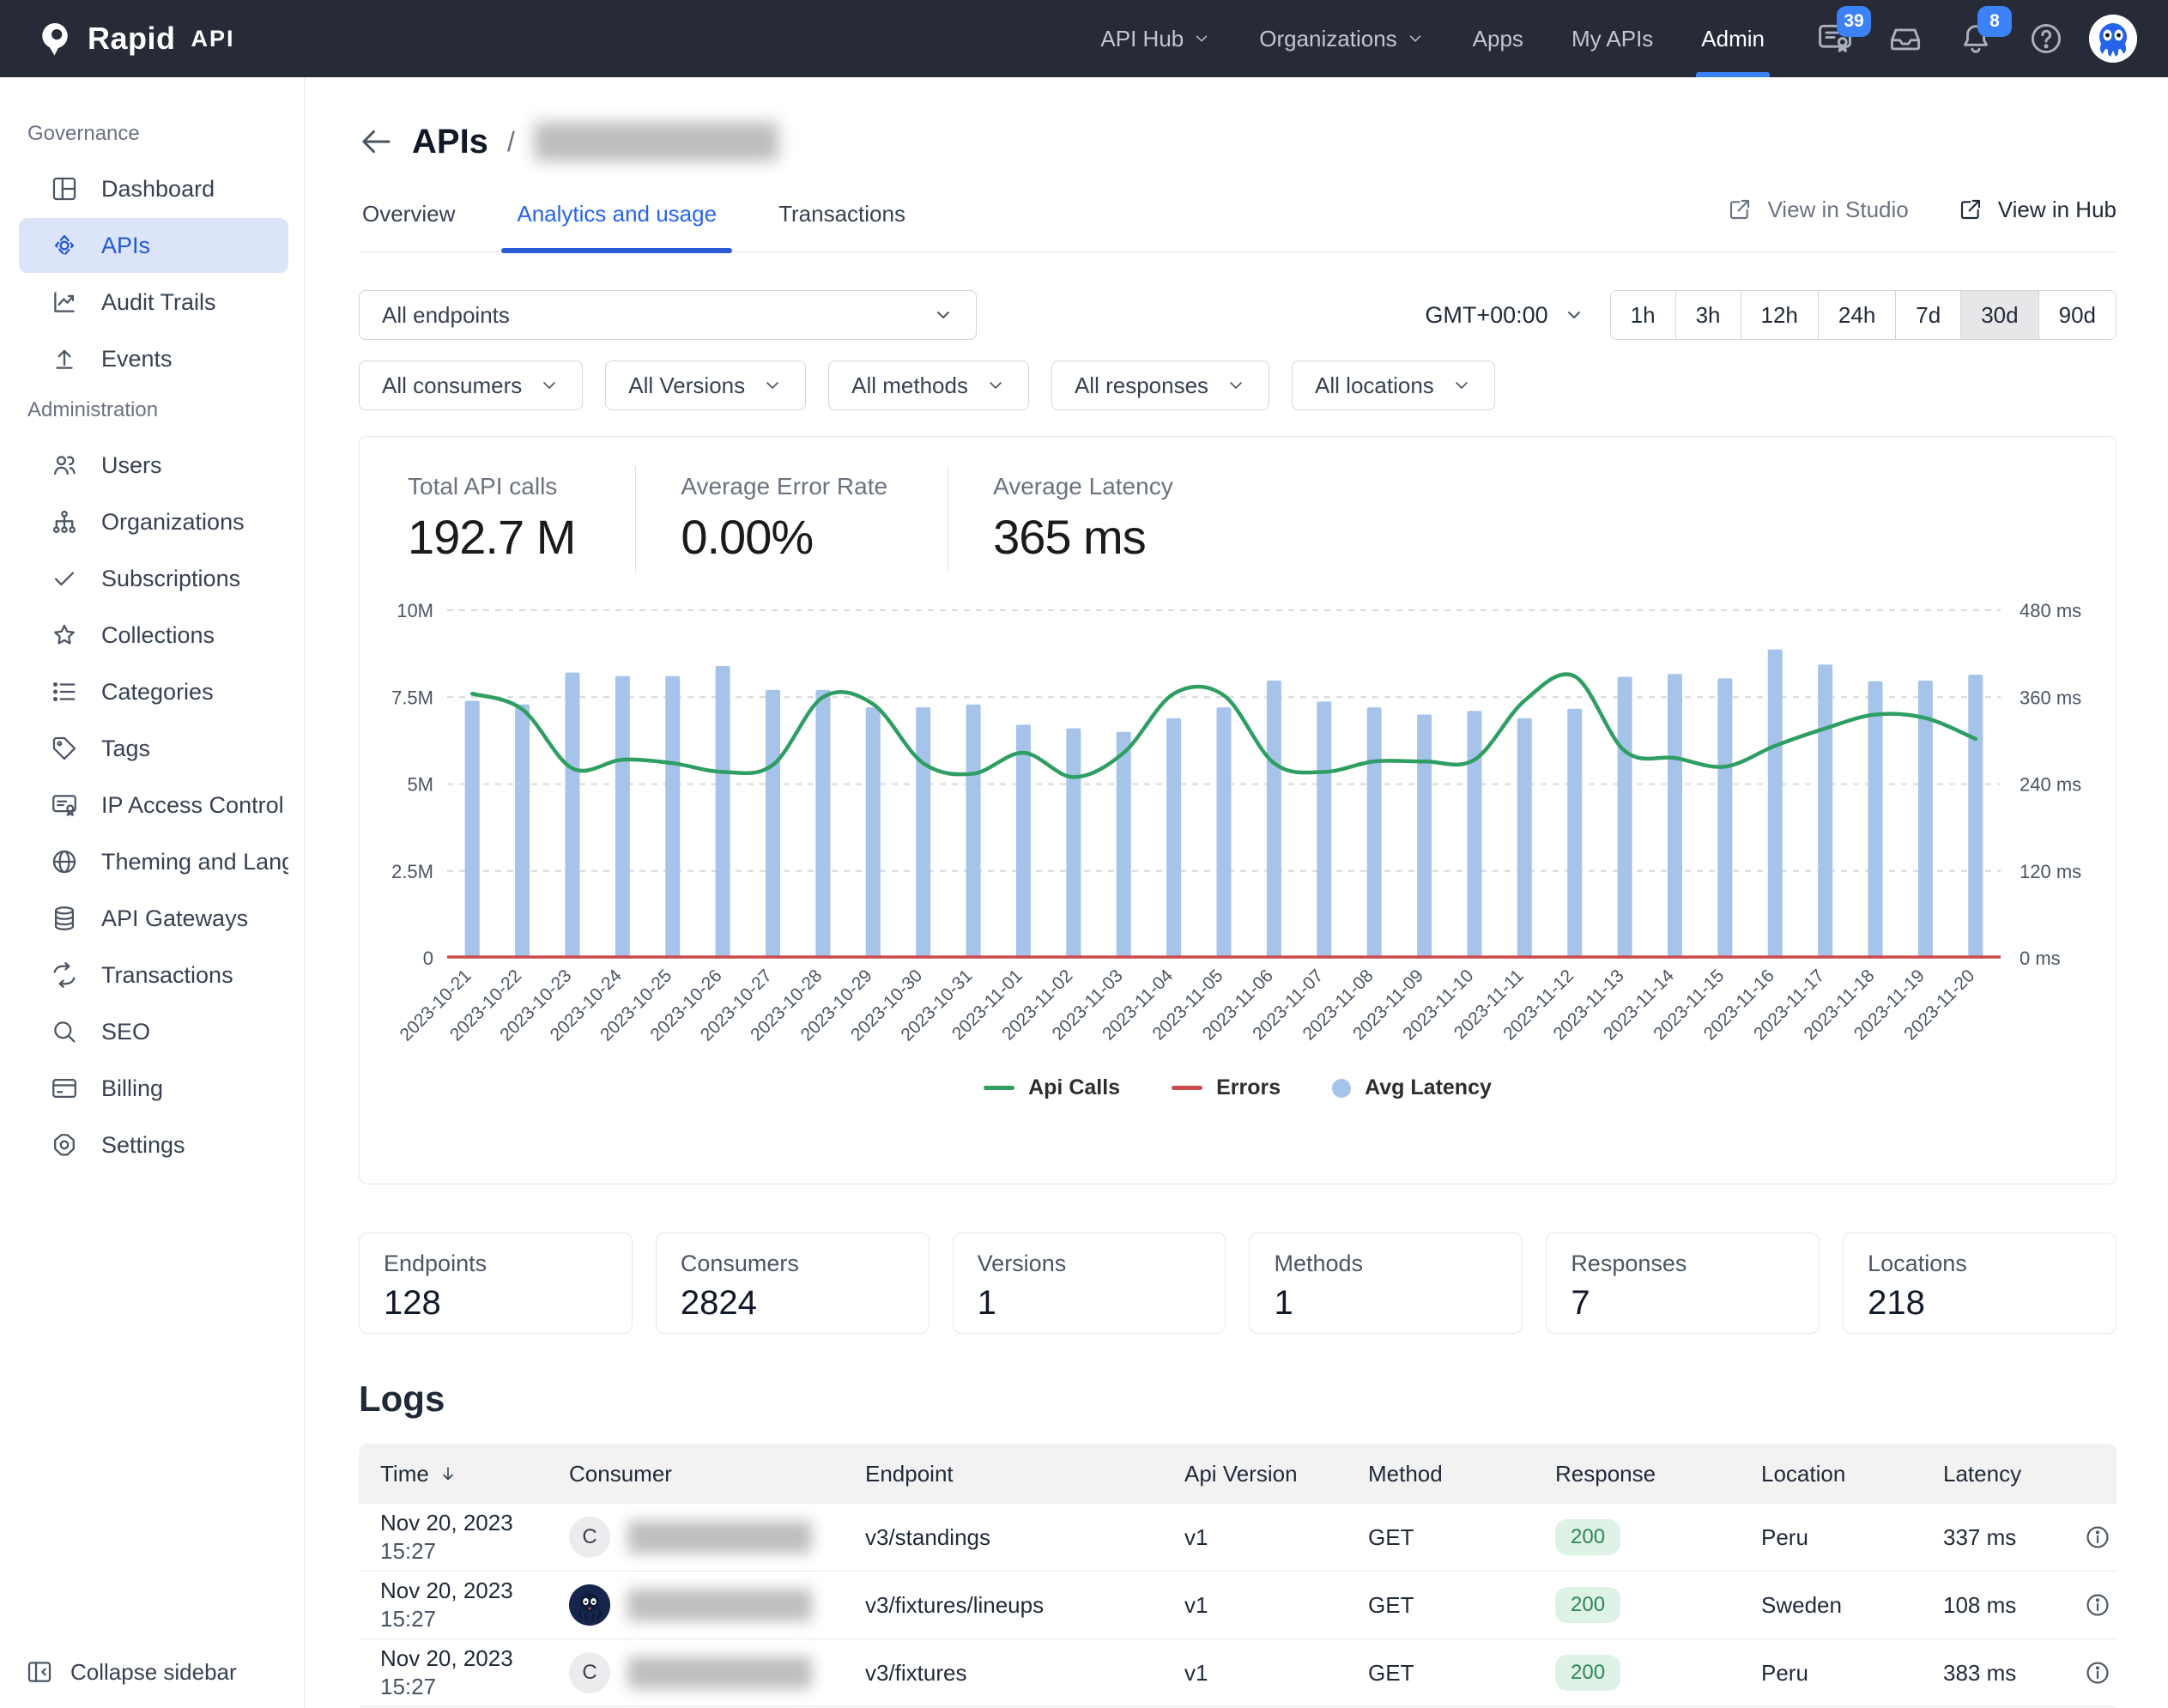  I want to click on sidebar-item-dashboard: Dashboard, so click(153, 189).